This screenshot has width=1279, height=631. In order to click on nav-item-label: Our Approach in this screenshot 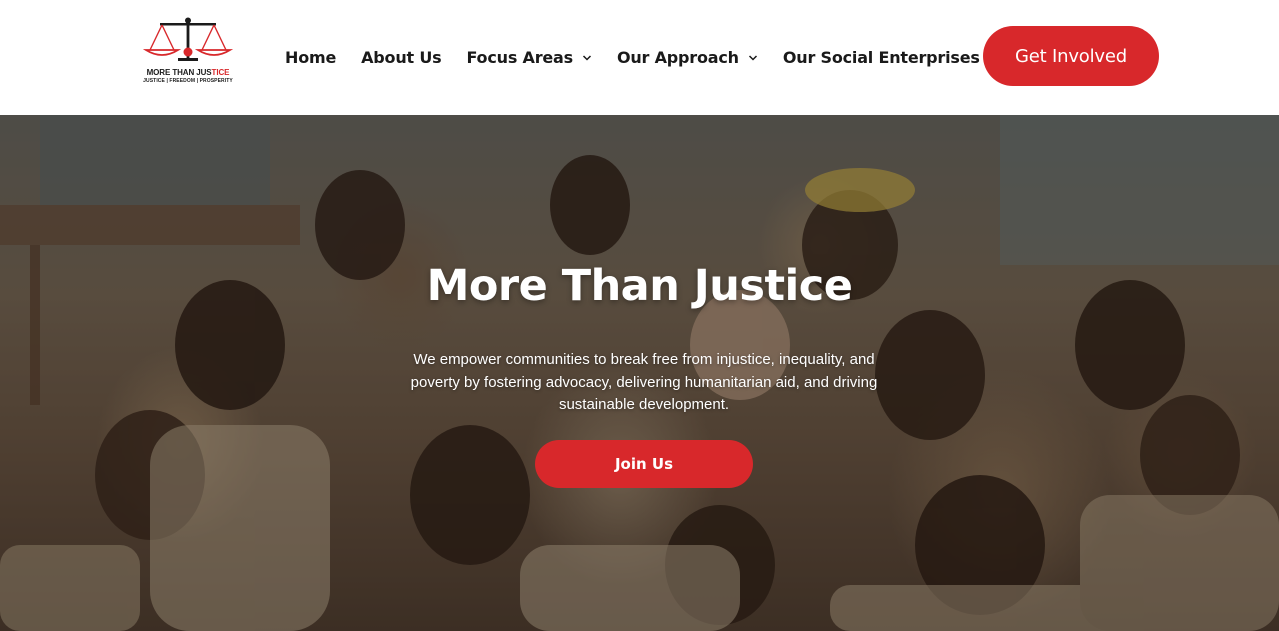, I will do `click(677, 57)`.